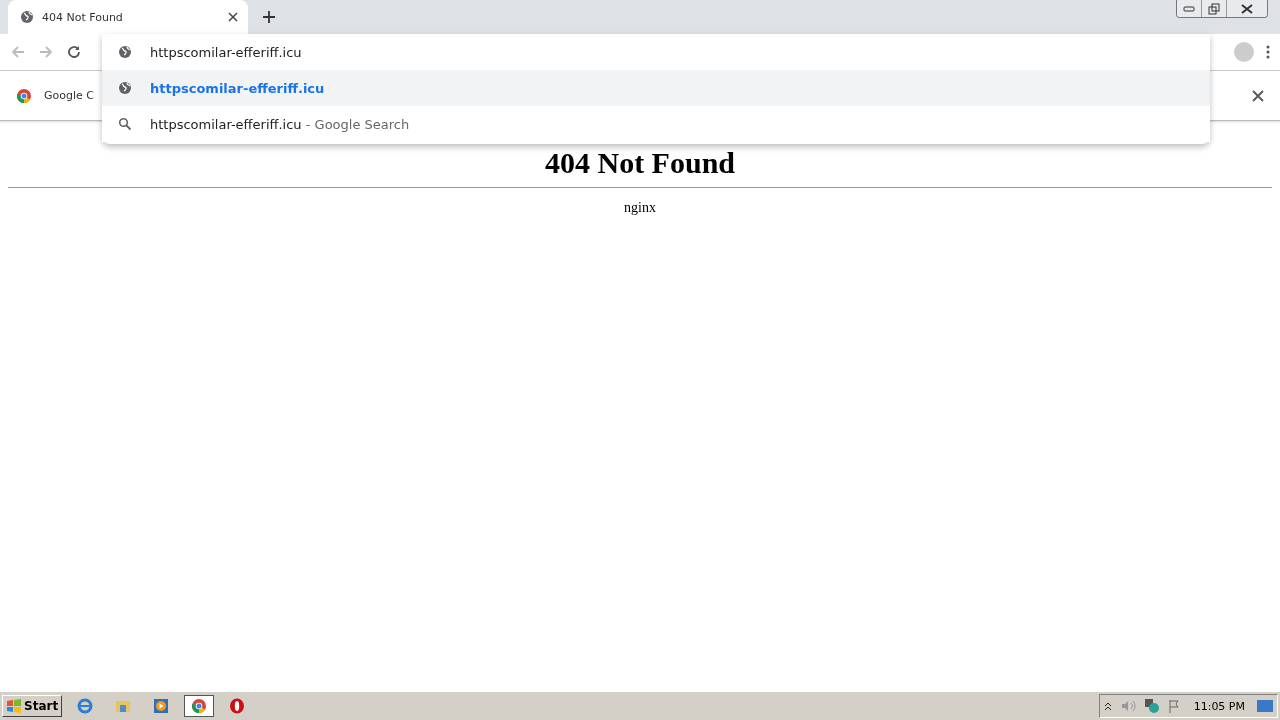 Image resolution: width=1280 pixels, height=720 pixels. Describe the element at coordinates (237, 706) in the screenshot. I see `opera-icon` at that location.